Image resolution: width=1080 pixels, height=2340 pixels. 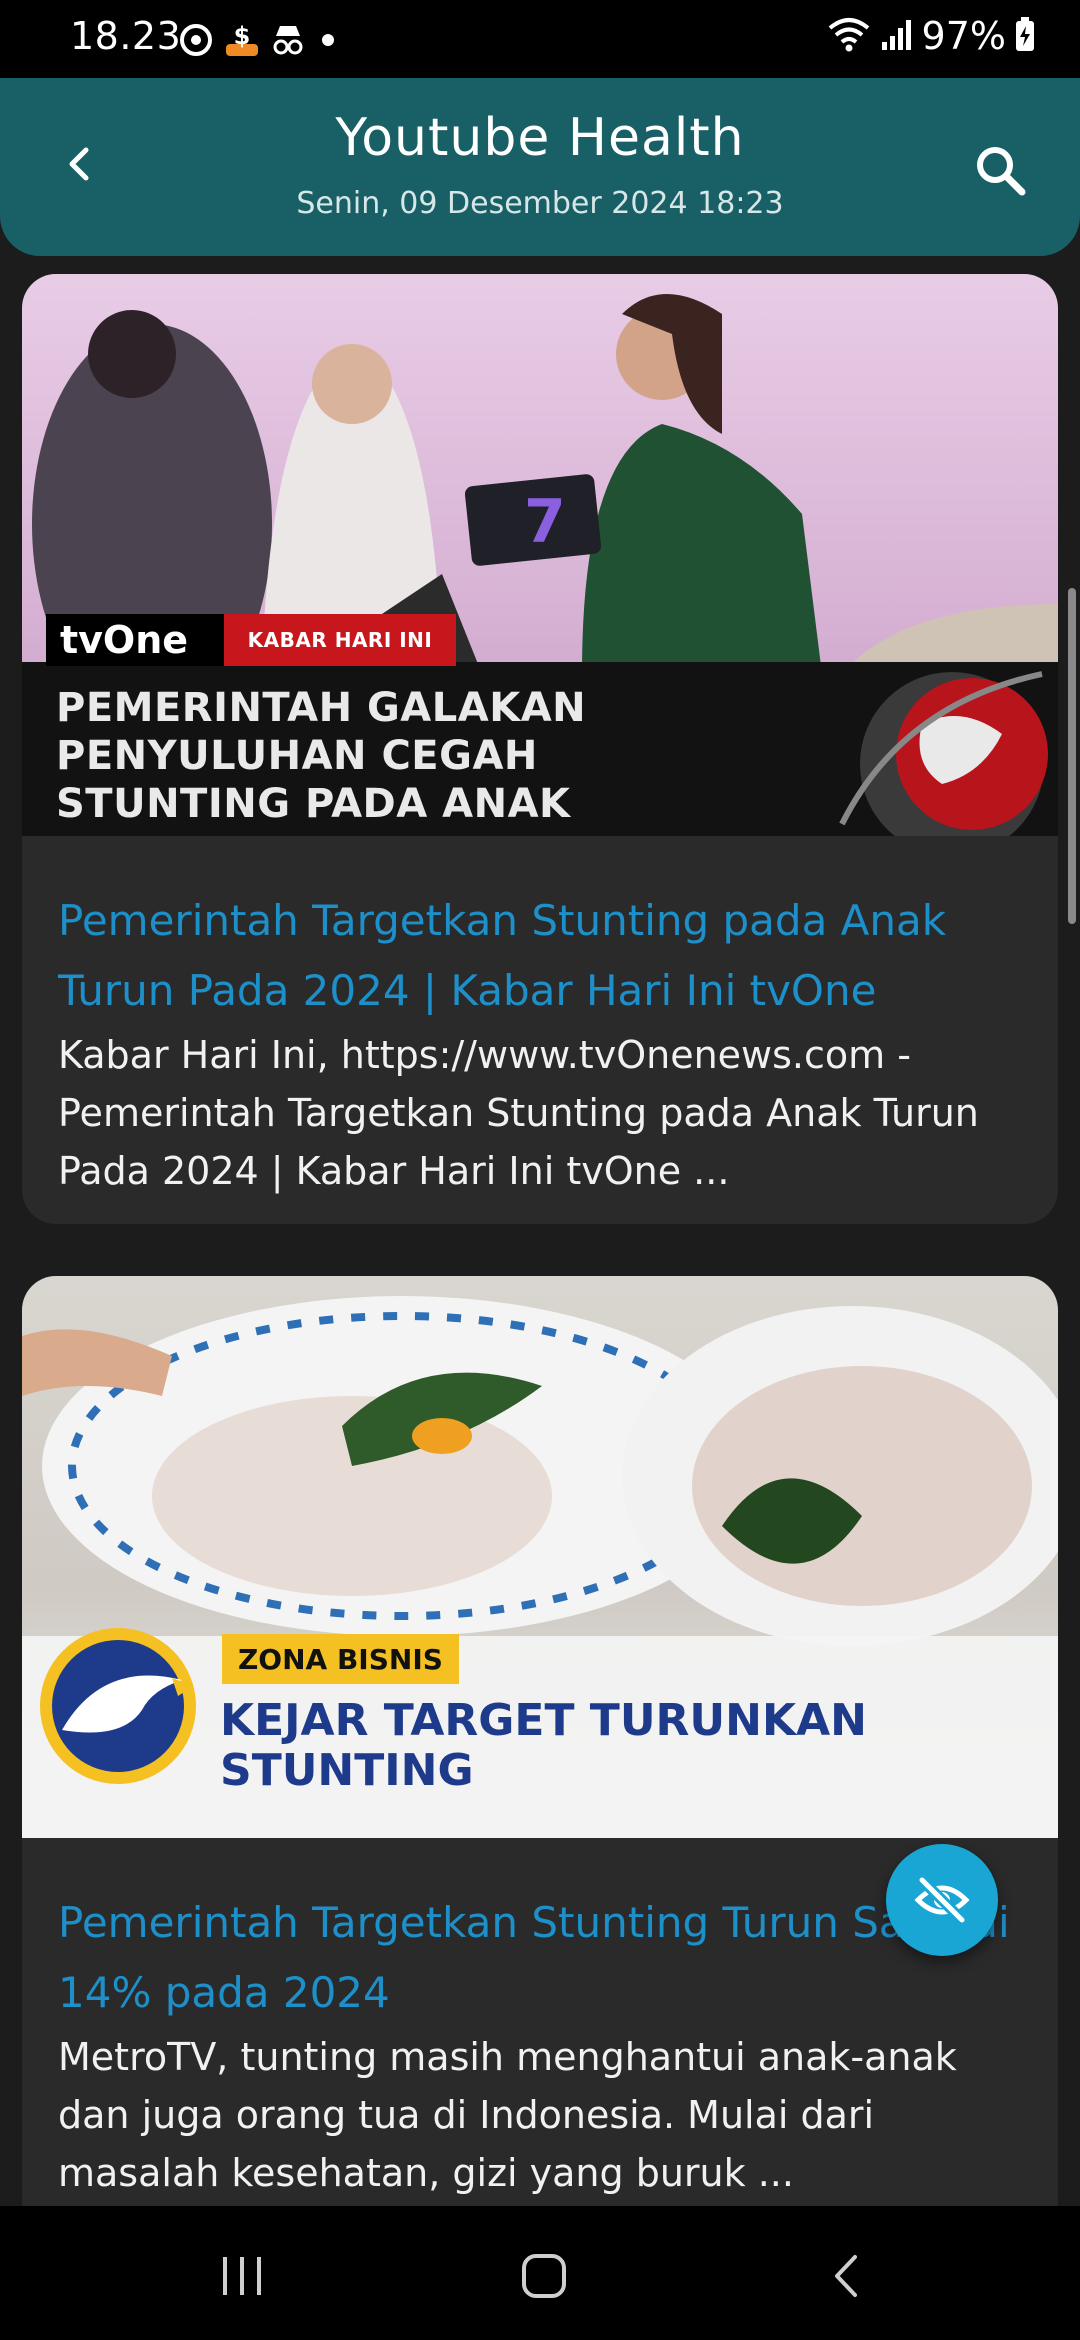 What do you see at coordinates (328, 40) in the screenshot?
I see `more-notifications-dot` at bounding box center [328, 40].